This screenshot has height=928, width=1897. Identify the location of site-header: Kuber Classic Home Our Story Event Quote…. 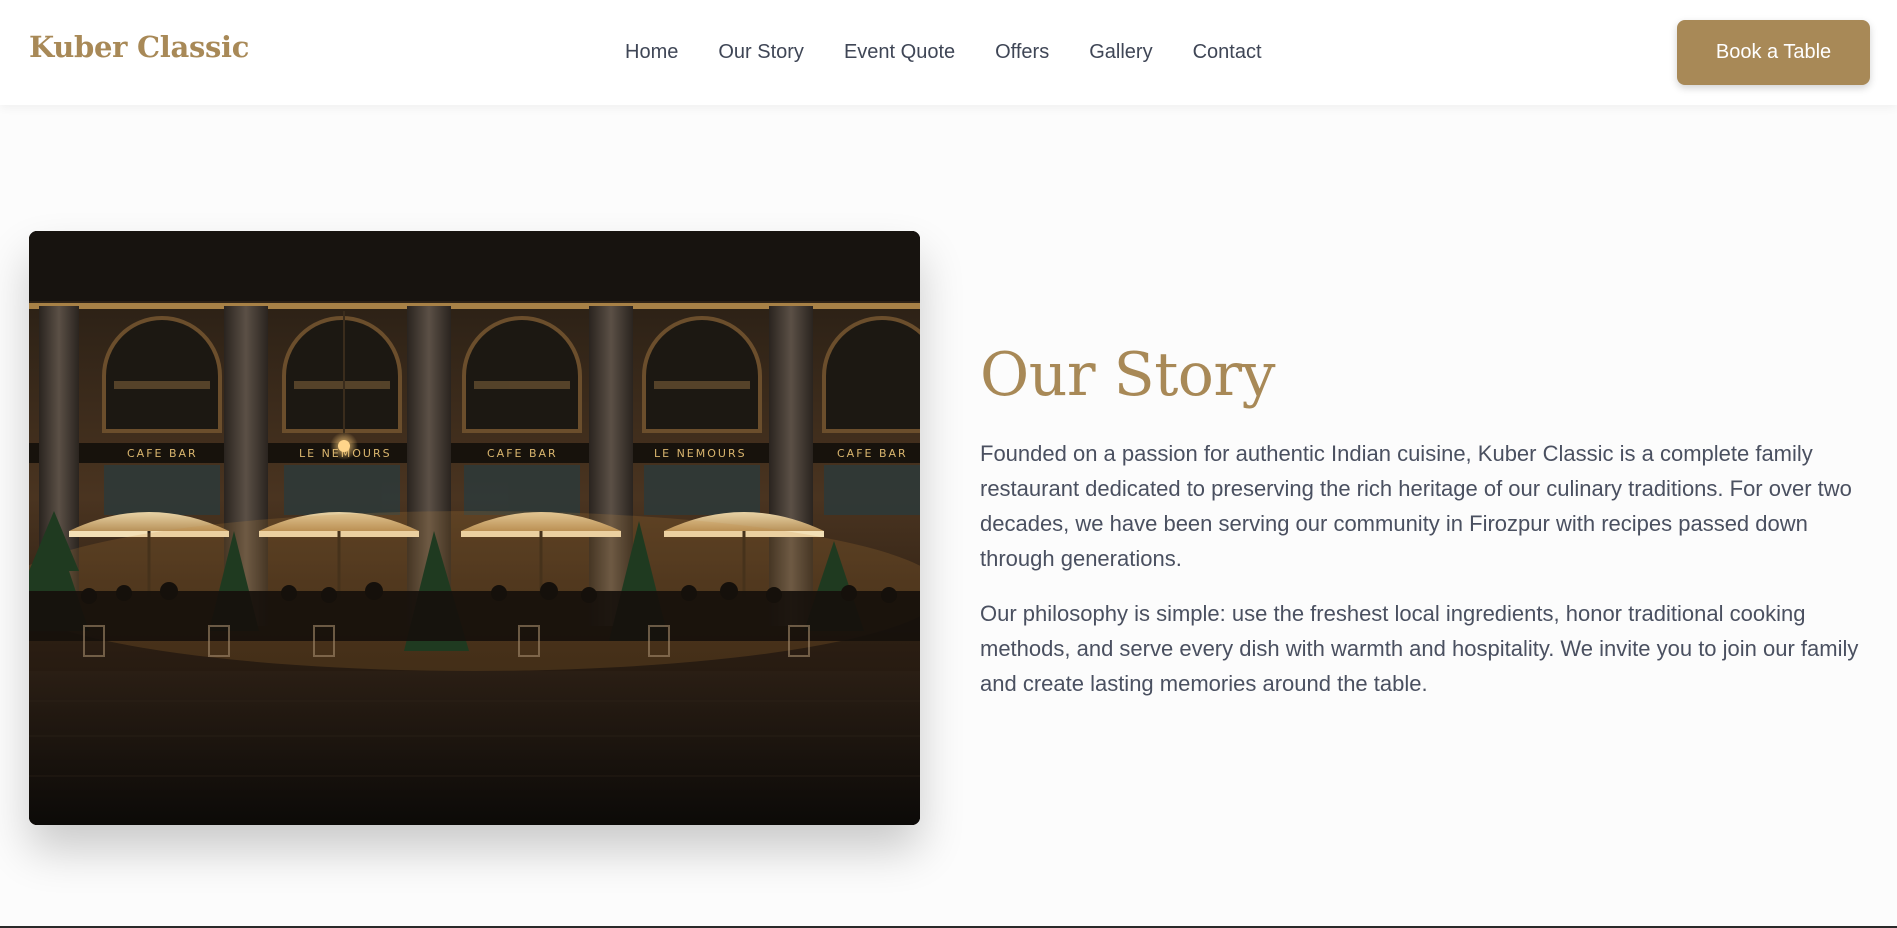
(948, 52).